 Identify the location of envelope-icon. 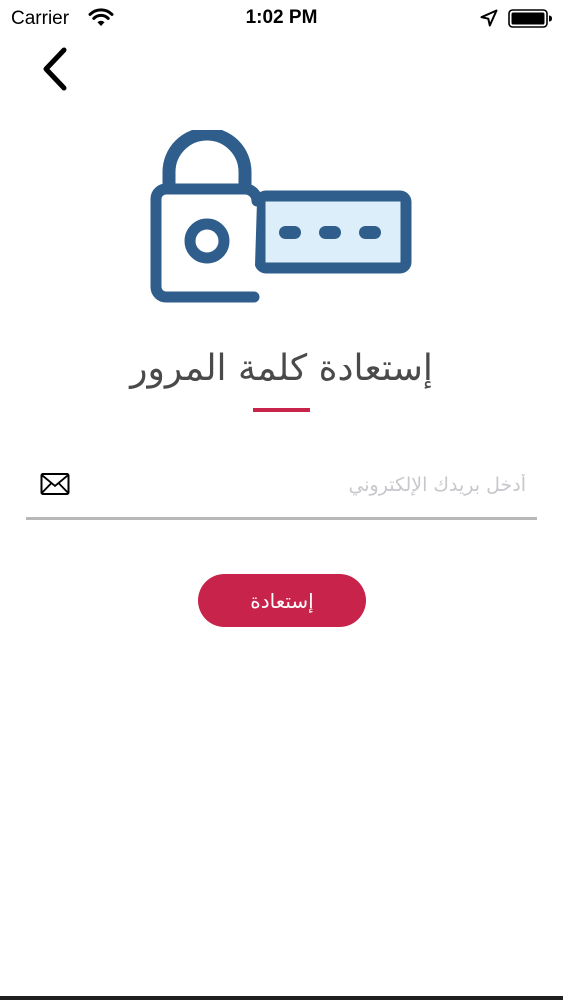
(55, 484).